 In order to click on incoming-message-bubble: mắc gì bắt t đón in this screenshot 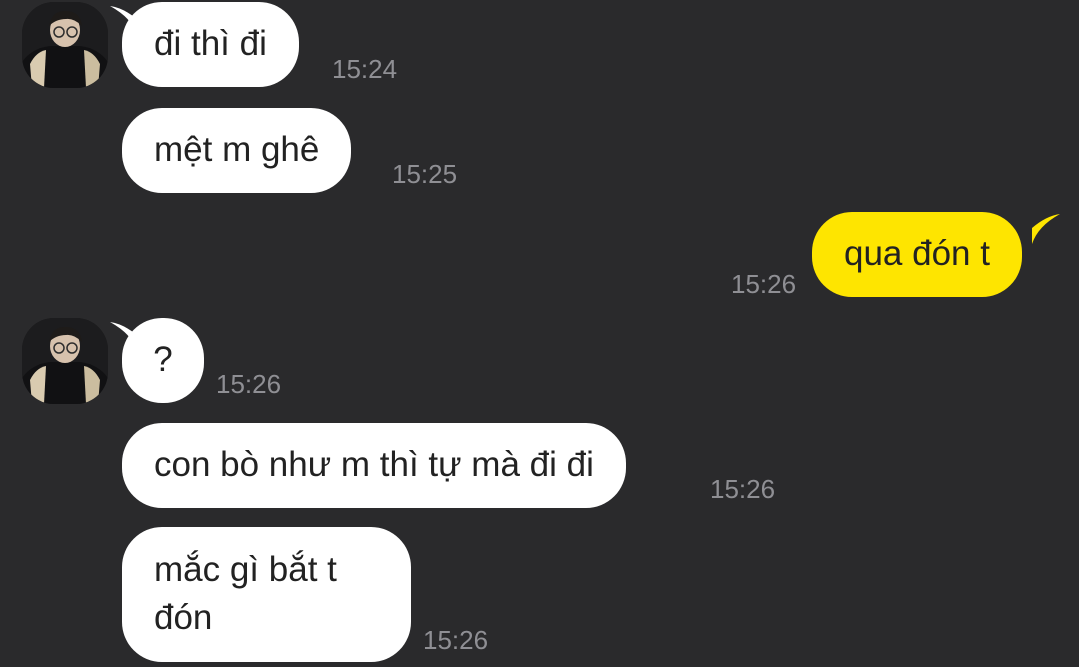, I will do `click(266, 594)`.